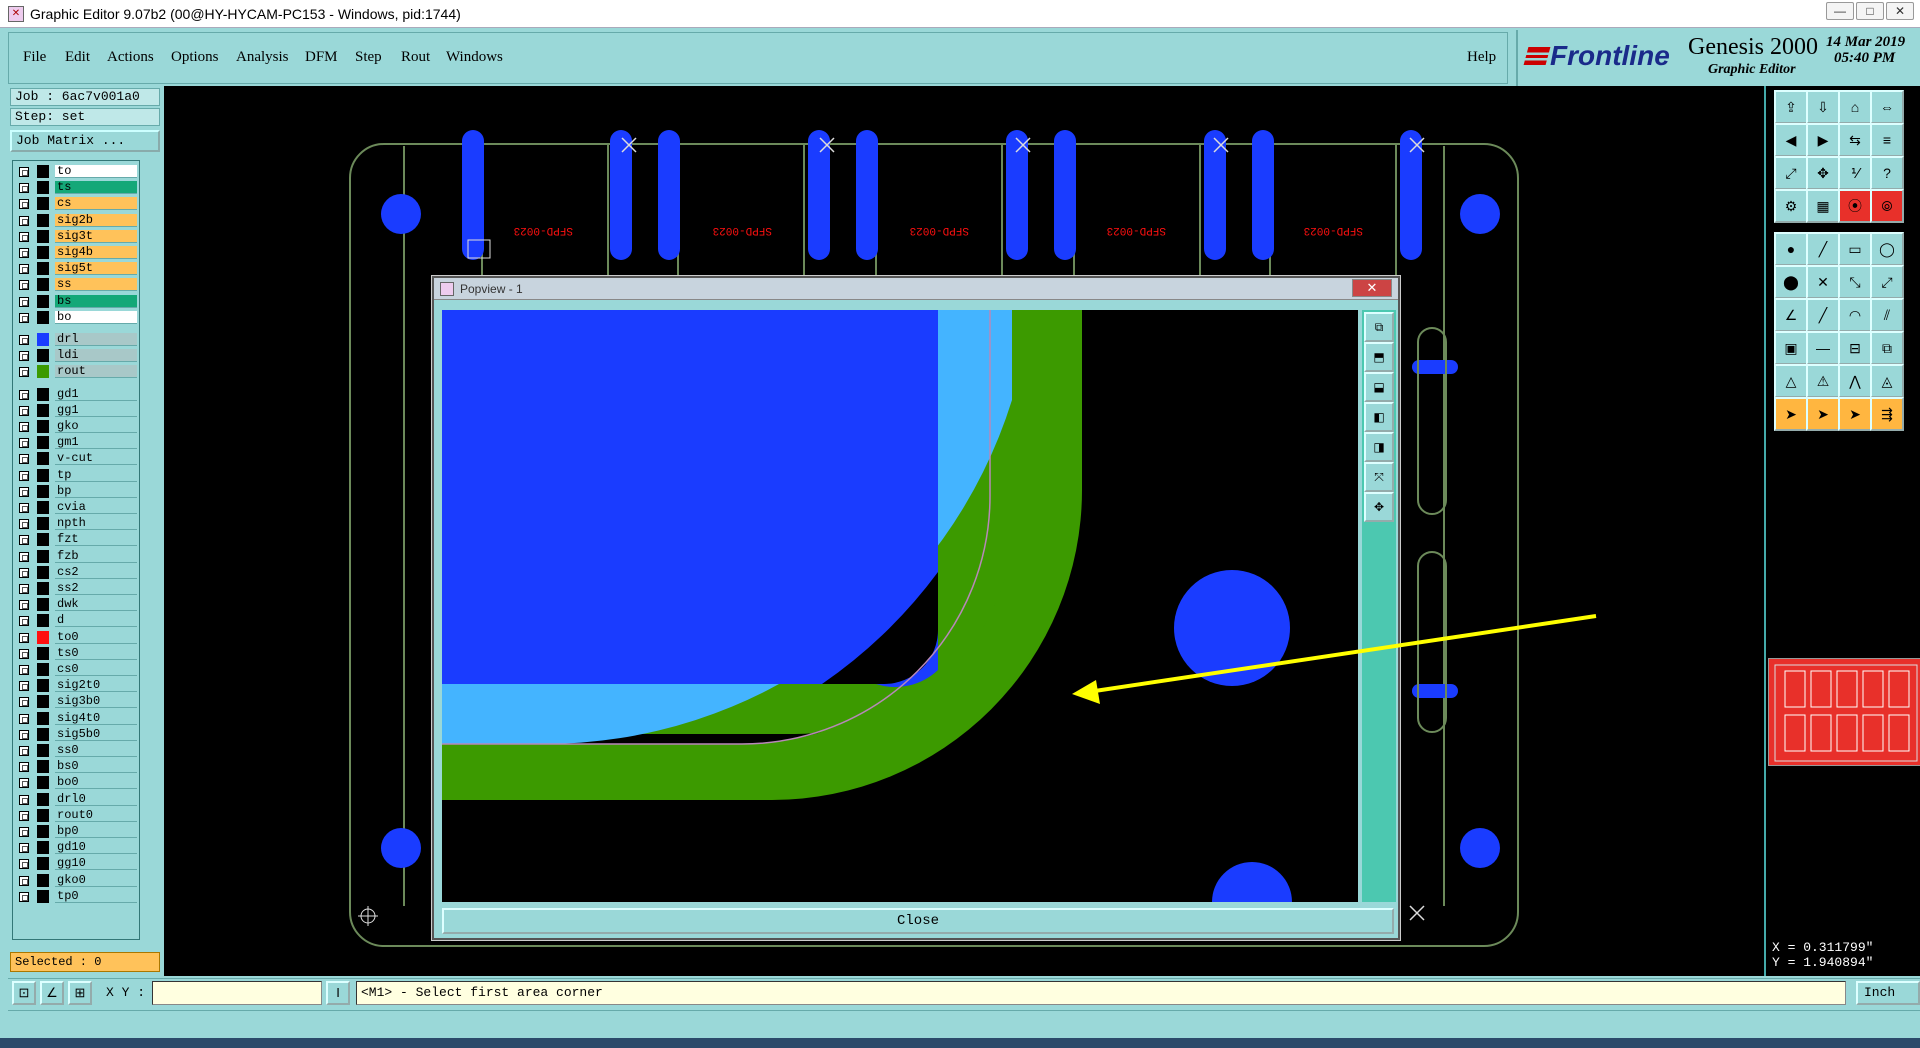 Image resolution: width=1920 pixels, height=1048 pixels. I want to click on layer-name: bs0, so click(96, 767).